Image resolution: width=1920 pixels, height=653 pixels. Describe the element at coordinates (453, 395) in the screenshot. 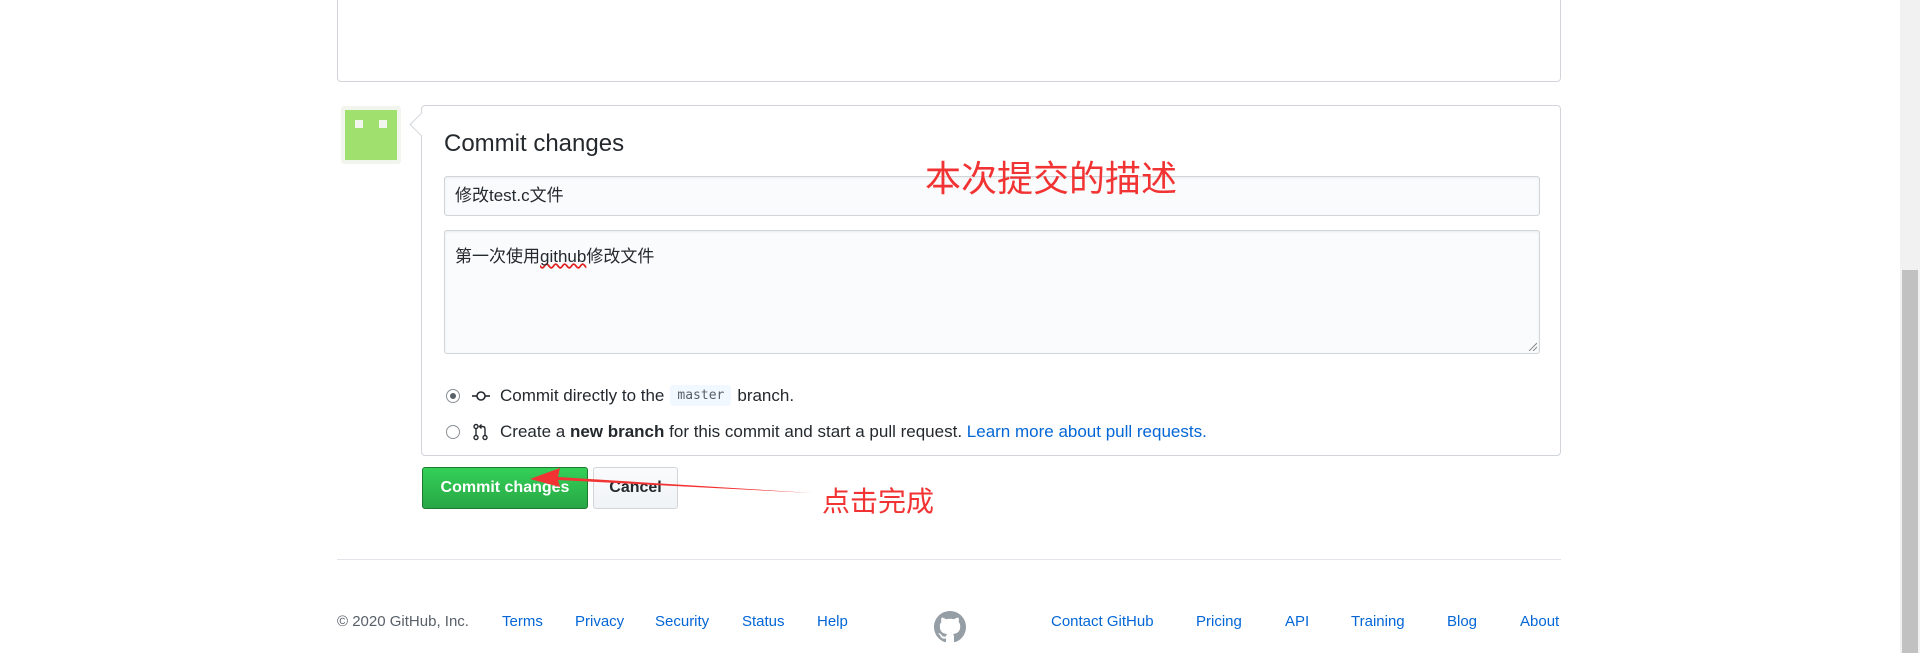

I see `commit-direct-radio` at that location.